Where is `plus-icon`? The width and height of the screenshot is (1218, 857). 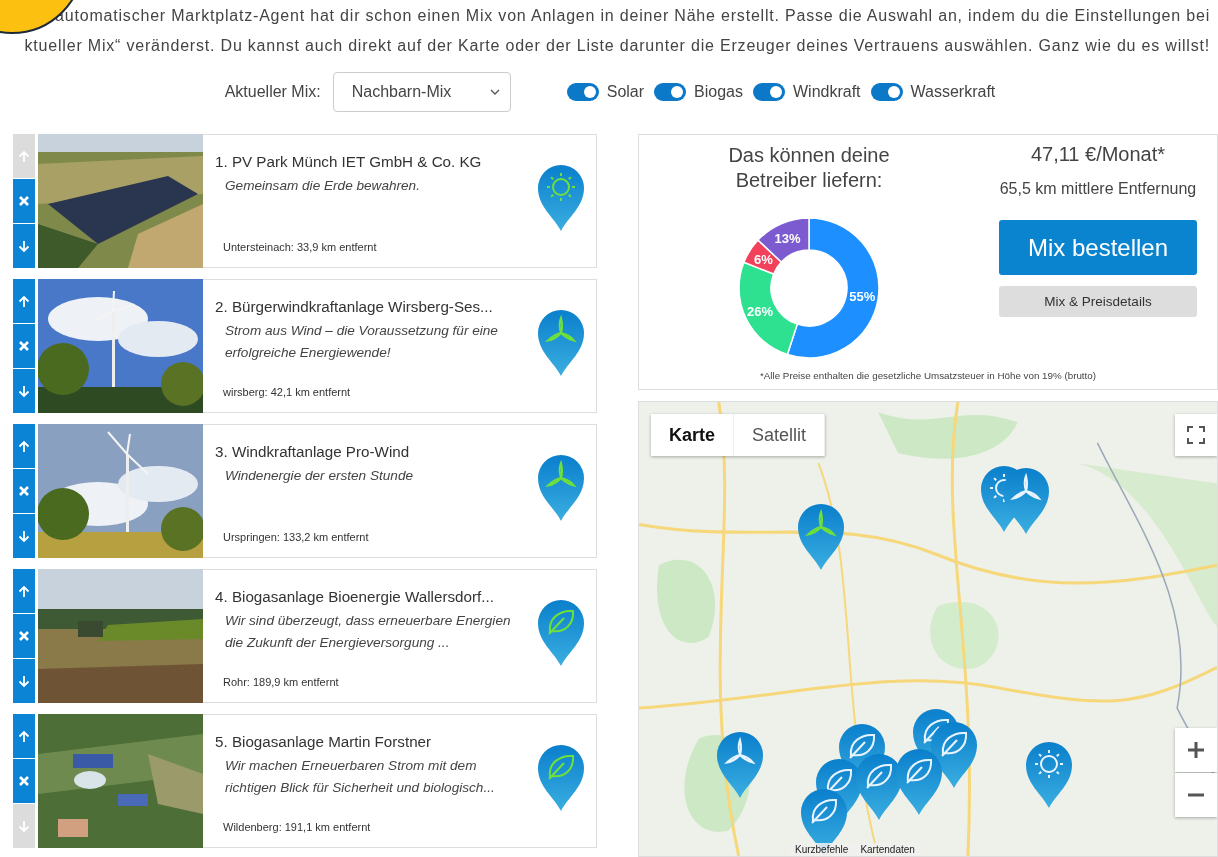 plus-icon is located at coordinates (1196, 750).